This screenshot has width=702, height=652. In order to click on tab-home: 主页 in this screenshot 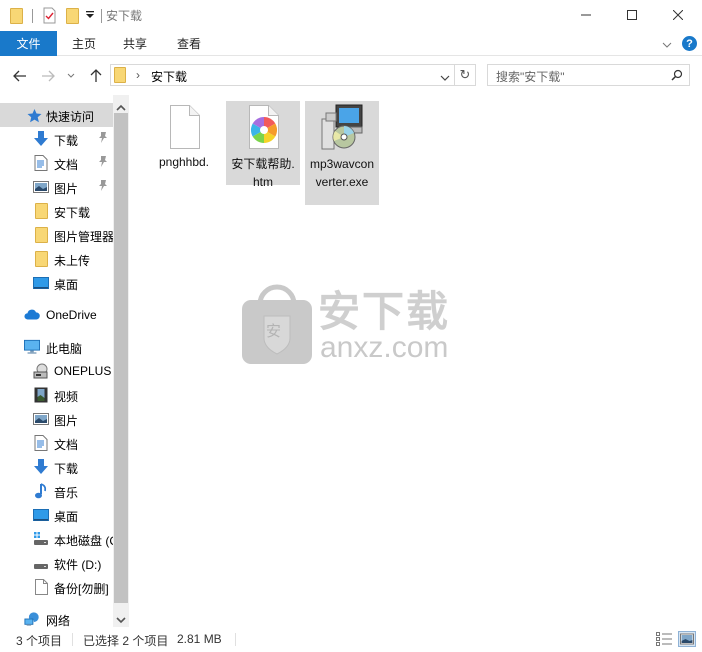, I will do `click(84, 43)`.